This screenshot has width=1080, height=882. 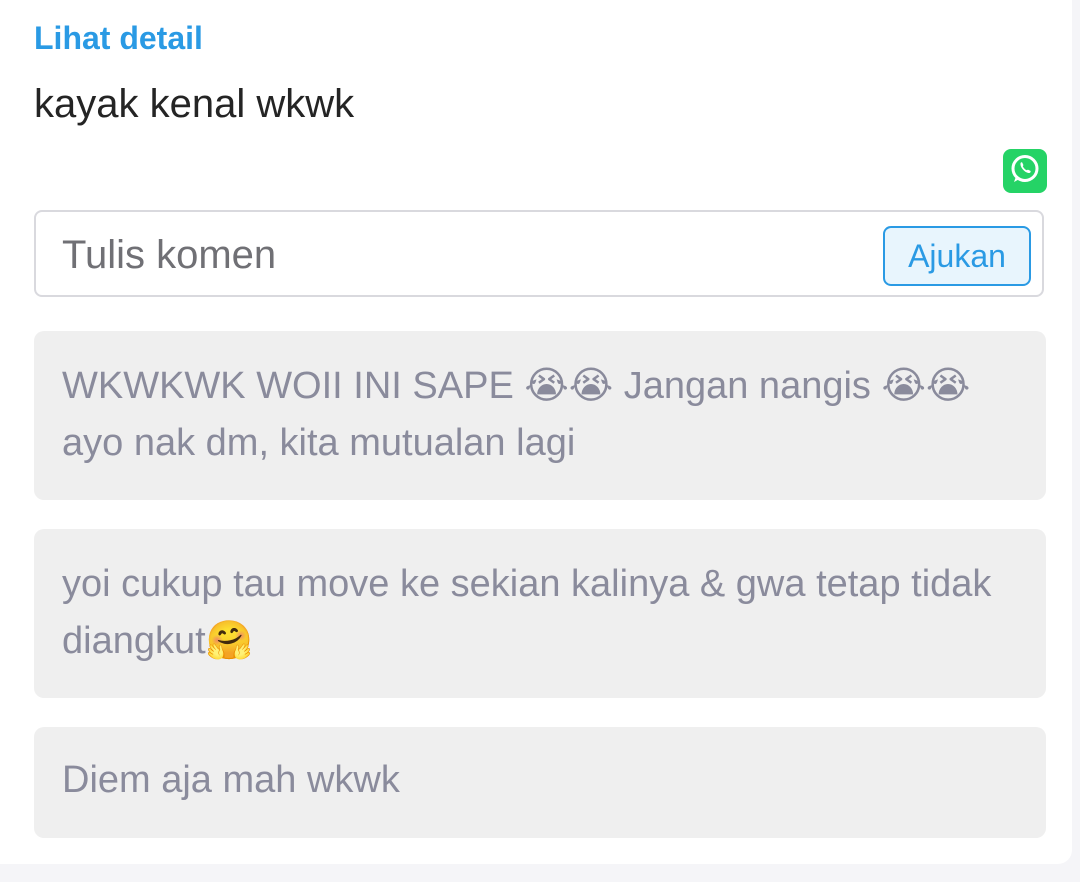 What do you see at coordinates (957, 256) in the screenshot?
I see `submit-comment-button: Ajukan` at bounding box center [957, 256].